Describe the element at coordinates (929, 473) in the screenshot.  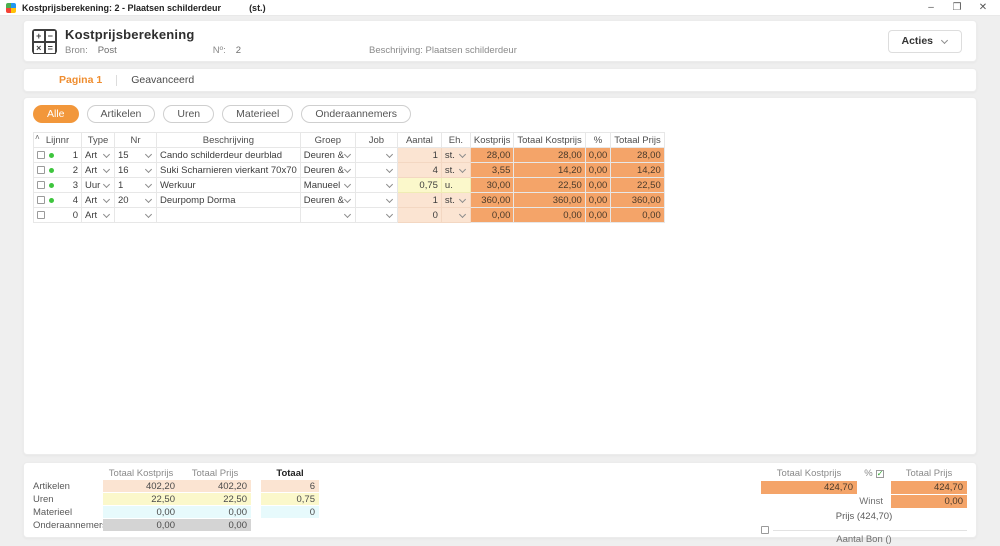
I see `right-prijs-header: Totaal Prijs` at that location.